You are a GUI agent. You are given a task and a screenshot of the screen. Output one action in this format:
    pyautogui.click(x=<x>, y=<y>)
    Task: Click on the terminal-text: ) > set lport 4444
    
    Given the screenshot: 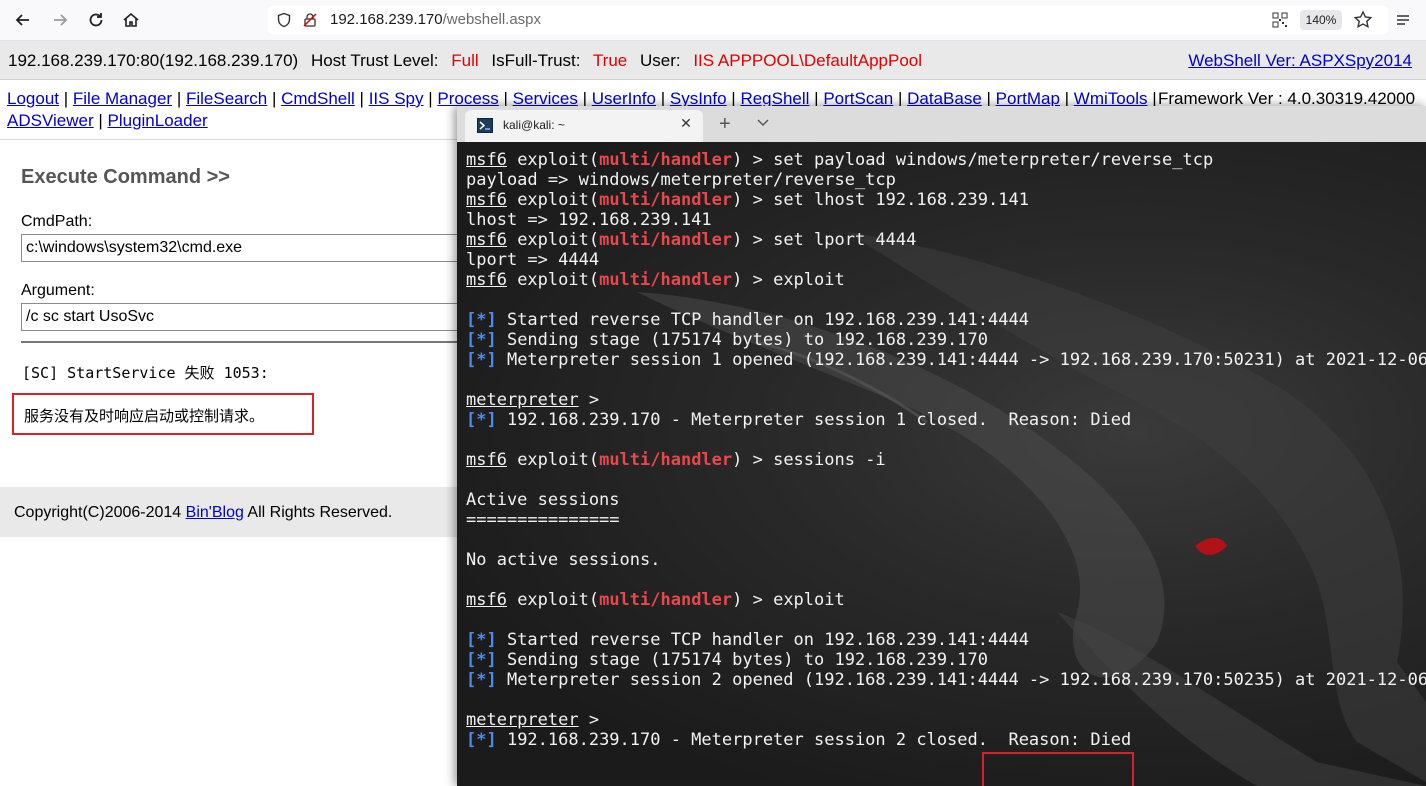 What is the action you would take?
    pyautogui.click(x=824, y=240)
    